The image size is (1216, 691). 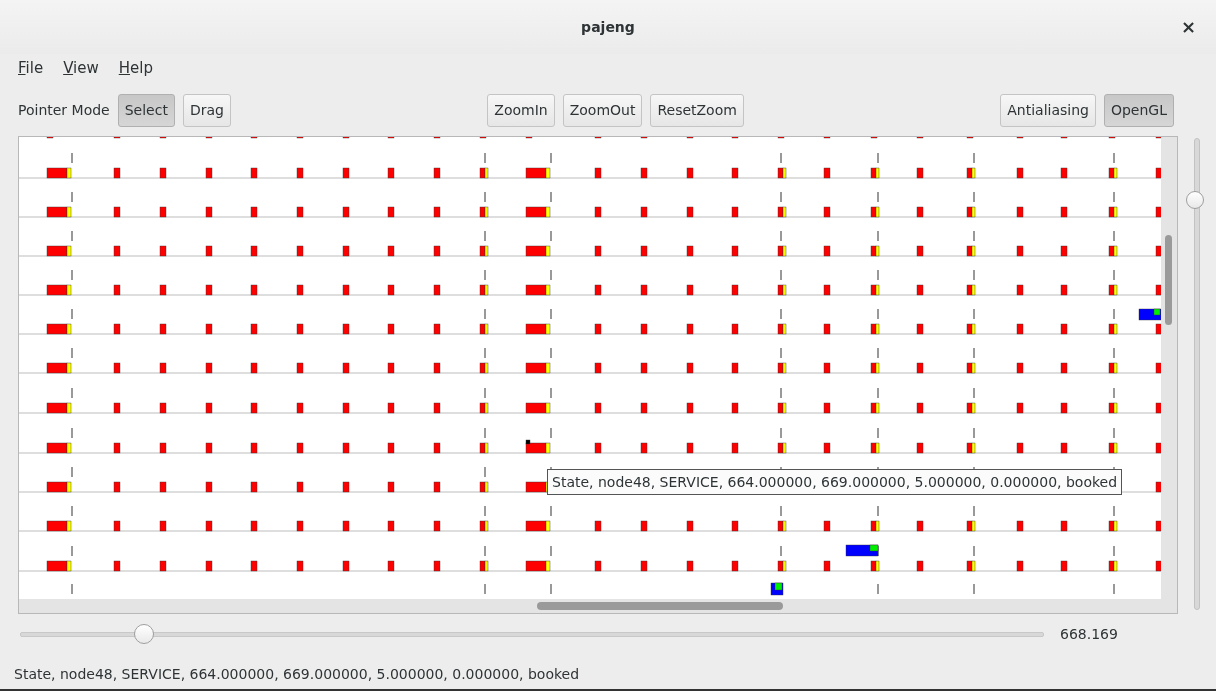 I want to click on time-reading: 668.169, so click(x=1089, y=634).